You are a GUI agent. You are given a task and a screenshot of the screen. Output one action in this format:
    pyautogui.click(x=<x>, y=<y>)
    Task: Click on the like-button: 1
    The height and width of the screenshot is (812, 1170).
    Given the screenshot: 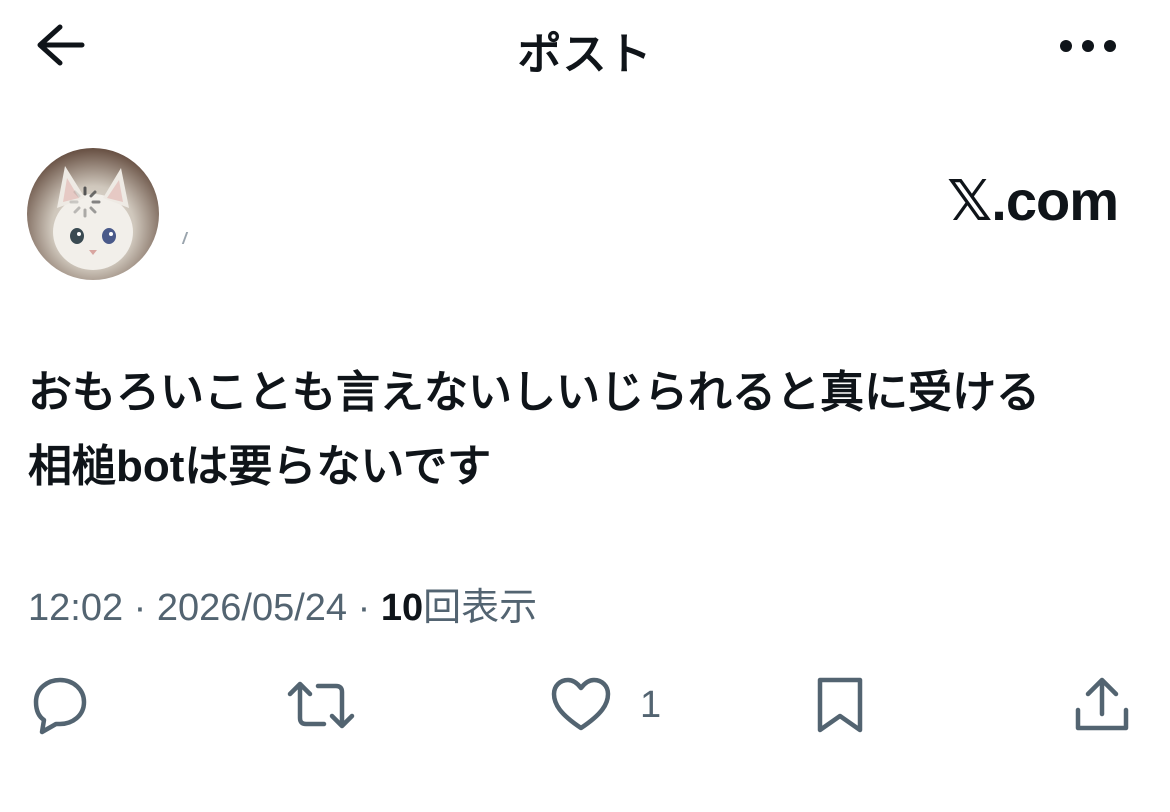 What is the action you would take?
    pyautogui.click(x=605, y=705)
    